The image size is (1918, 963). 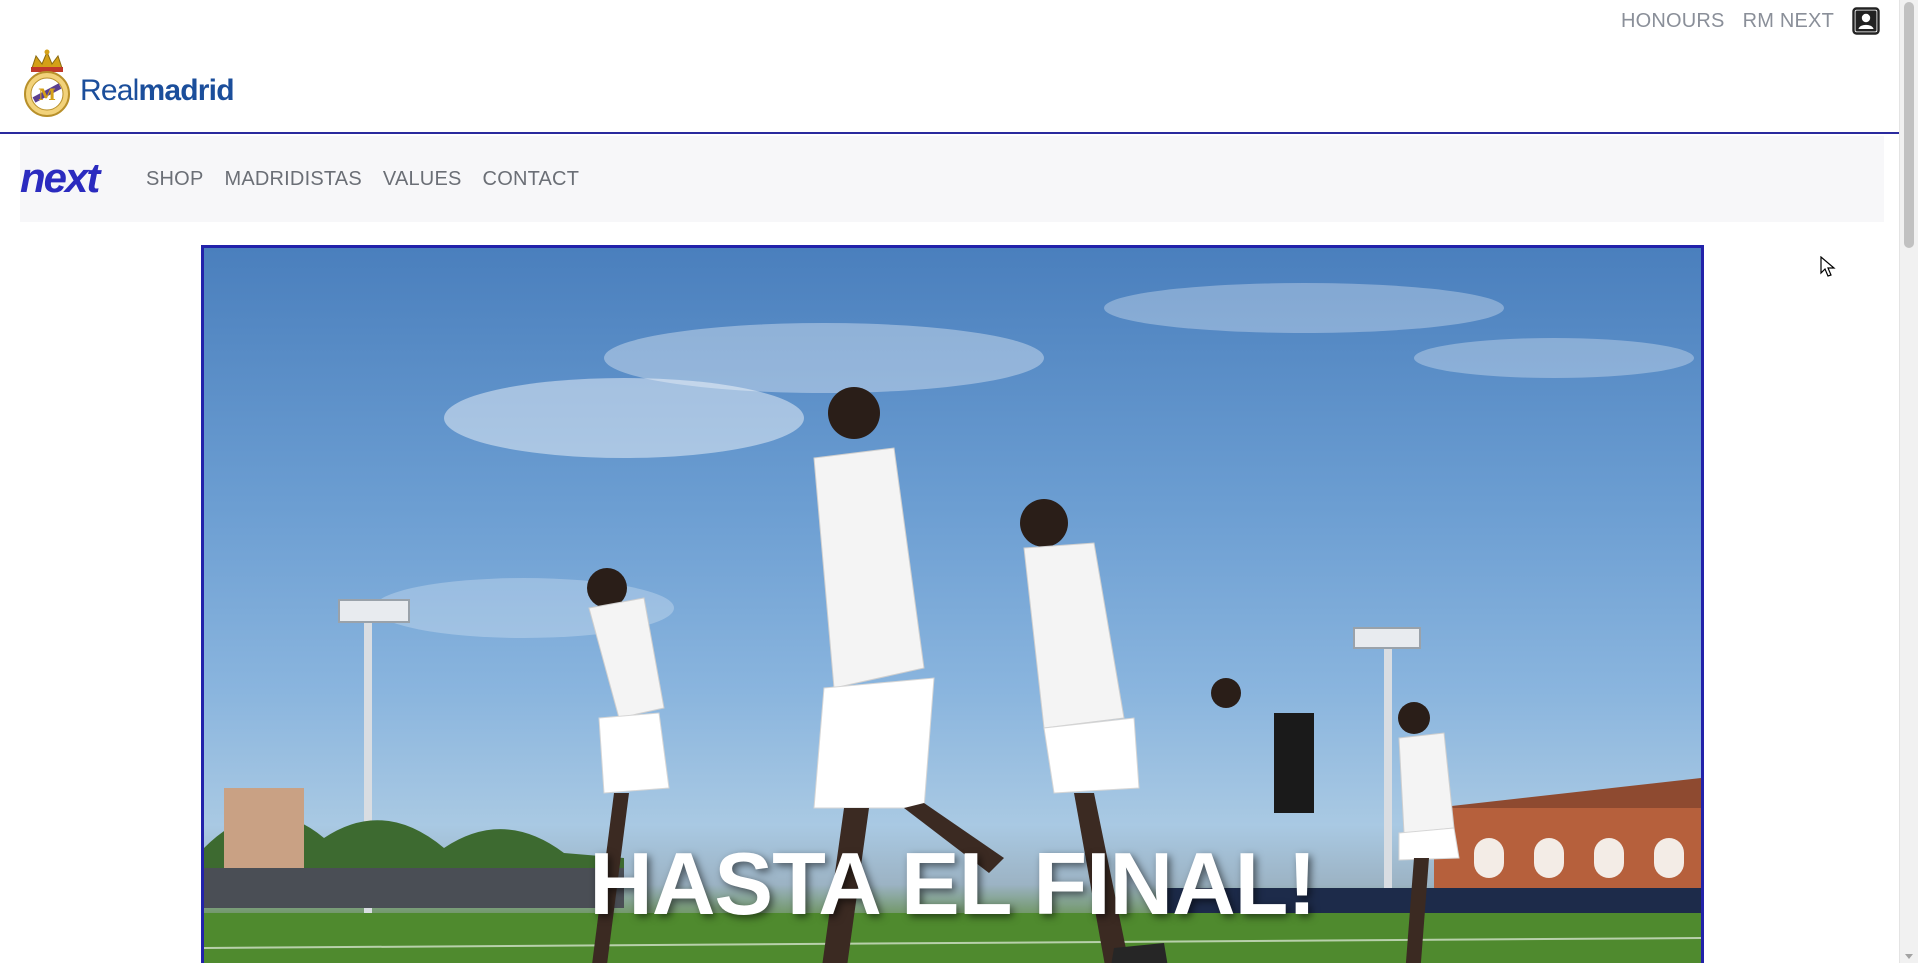 I want to click on rm-next-logo: next, so click(x=69, y=178).